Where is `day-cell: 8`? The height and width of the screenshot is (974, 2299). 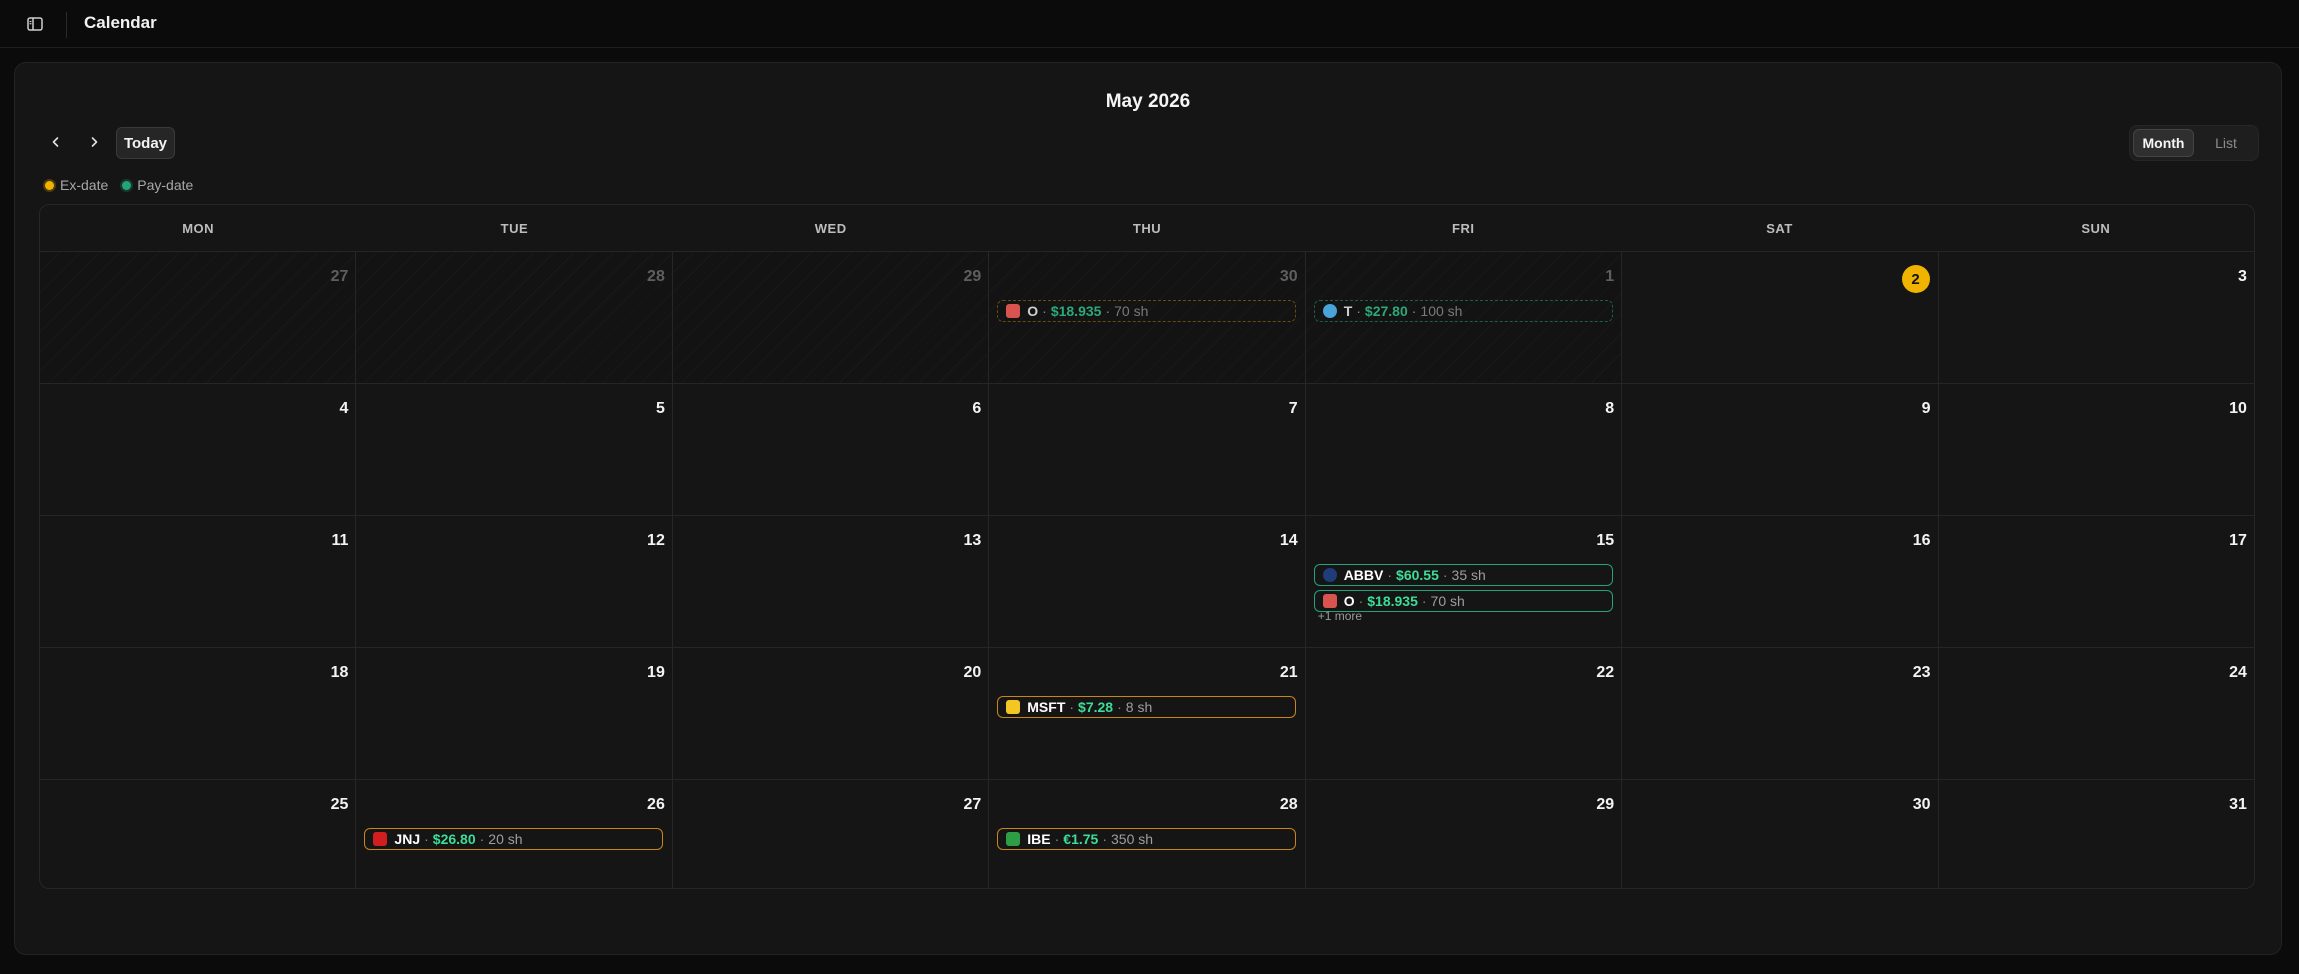 day-cell: 8 is located at coordinates (1464, 449).